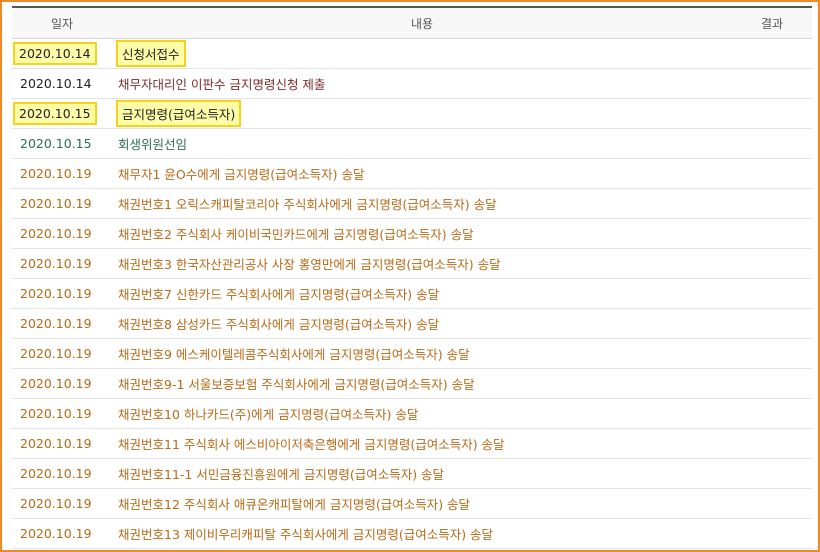 This screenshot has height=552, width=820. I want to click on header-content: 내용, so click(422, 23).